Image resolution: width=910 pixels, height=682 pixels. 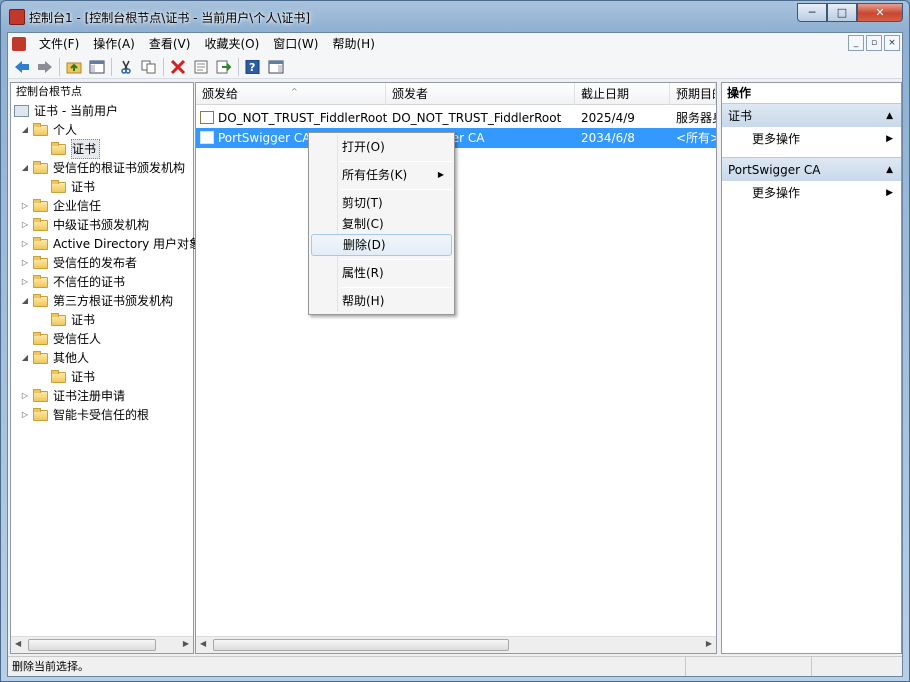 What do you see at coordinates (253, 67) in the screenshot?
I see `help-icon: ?` at bounding box center [253, 67].